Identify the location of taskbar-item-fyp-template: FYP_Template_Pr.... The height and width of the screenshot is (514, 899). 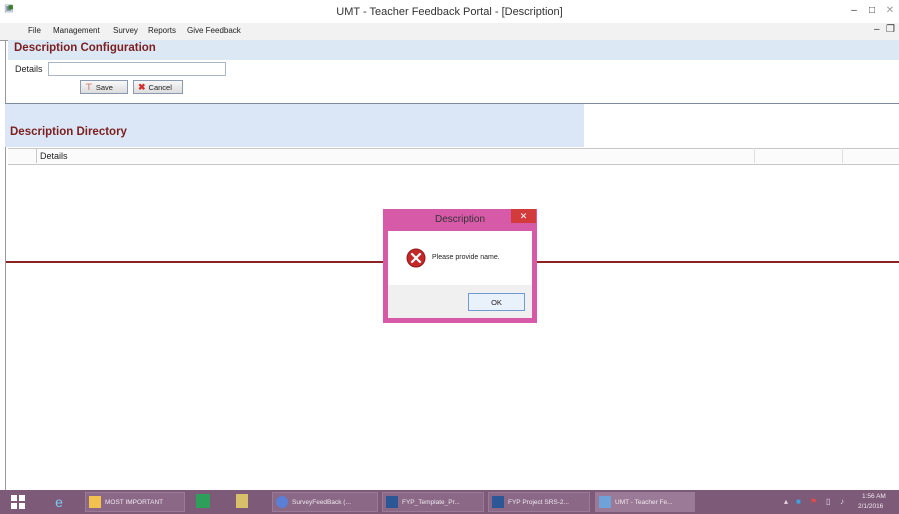
(433, 502).